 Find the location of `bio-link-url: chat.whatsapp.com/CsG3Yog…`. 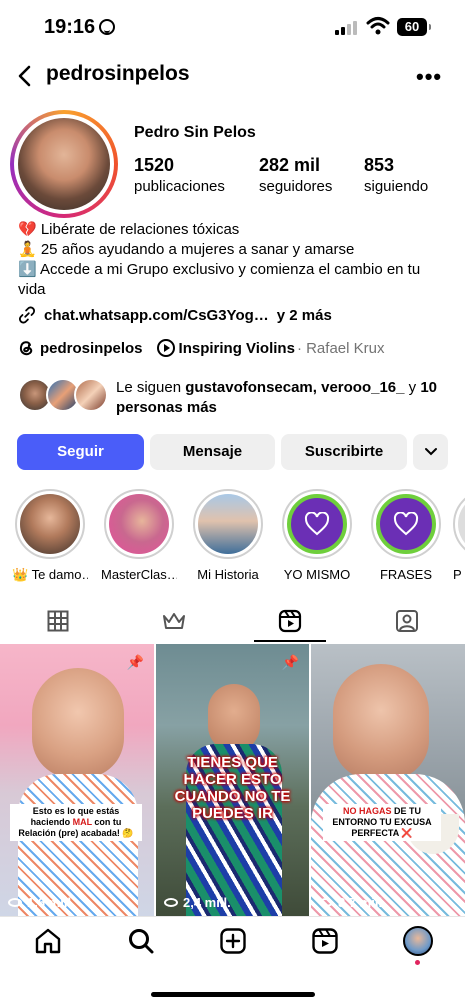

bio-link-url: chat.whatsapp.com/CsG3Yog… is located at coordinates (156, 315).